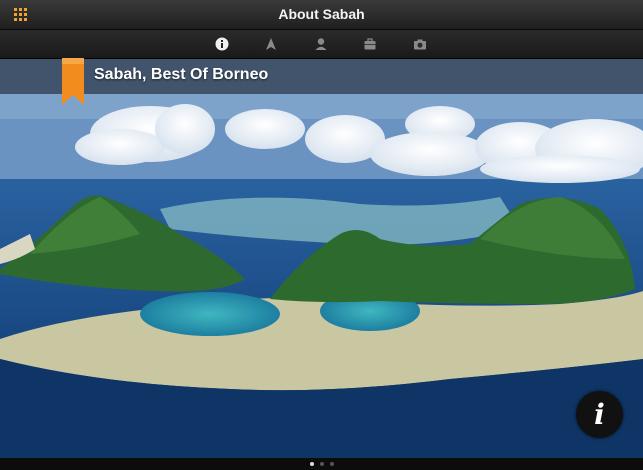 The image size is (643, 470). Describe the element at coordinates (73, 81) in the screenshot. I see `bookmark-icon` at that location.